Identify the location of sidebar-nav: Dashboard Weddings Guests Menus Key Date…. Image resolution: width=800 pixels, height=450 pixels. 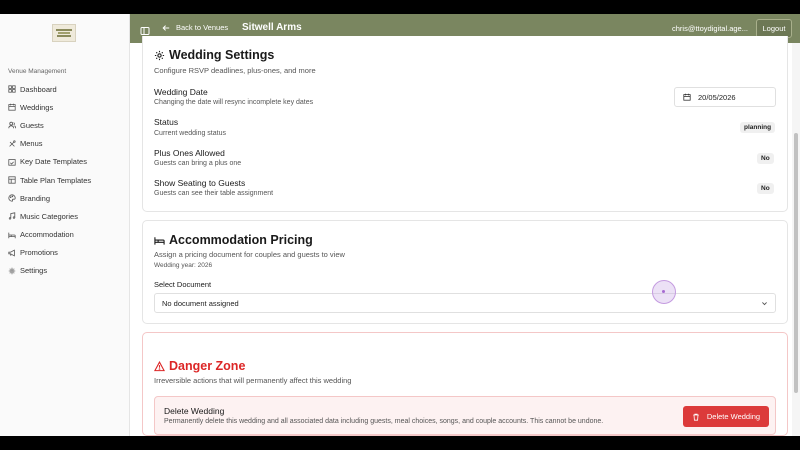
(65, 180).